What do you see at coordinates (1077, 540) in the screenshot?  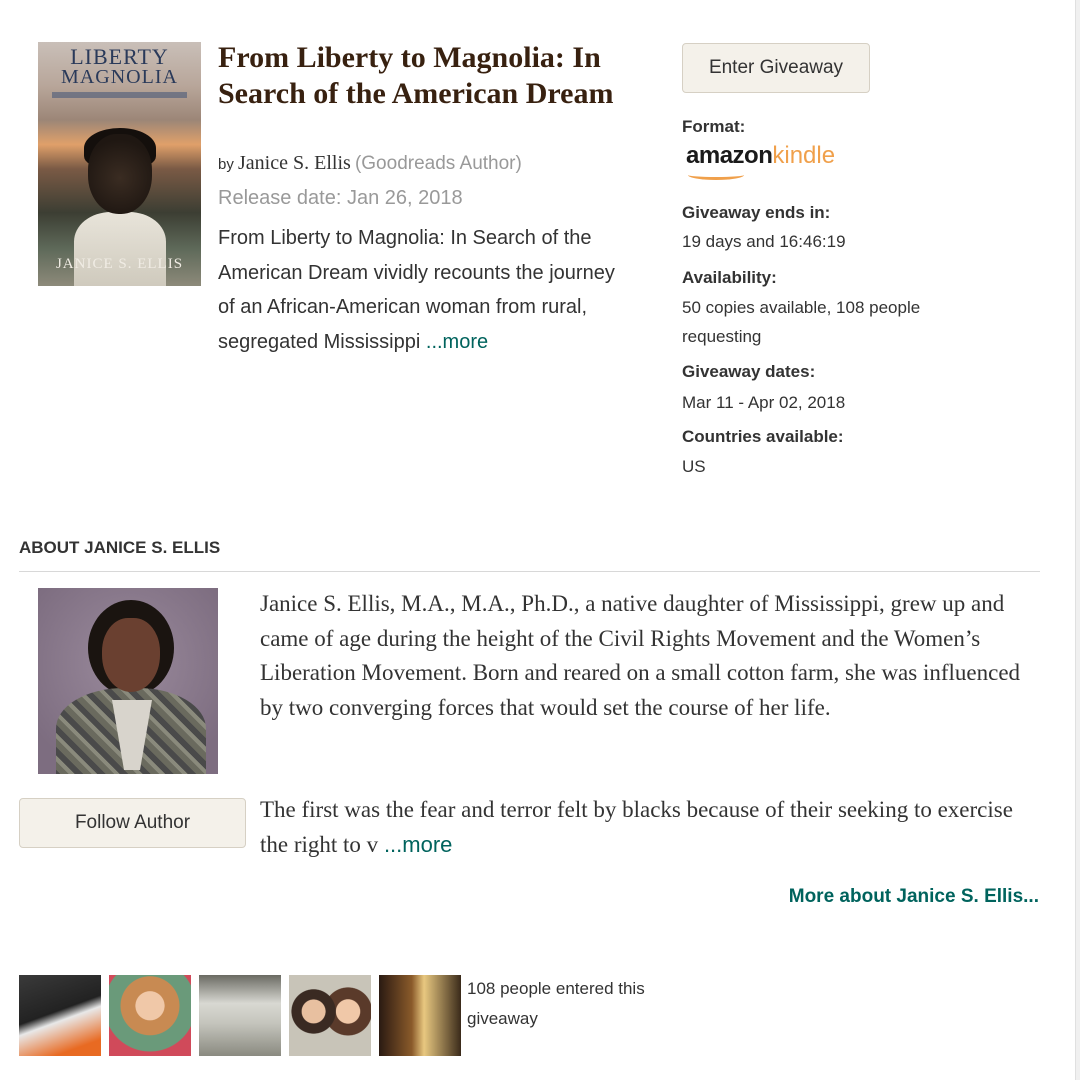 I see `page-edge-scrollbar` at bounding box center [1077, 540].